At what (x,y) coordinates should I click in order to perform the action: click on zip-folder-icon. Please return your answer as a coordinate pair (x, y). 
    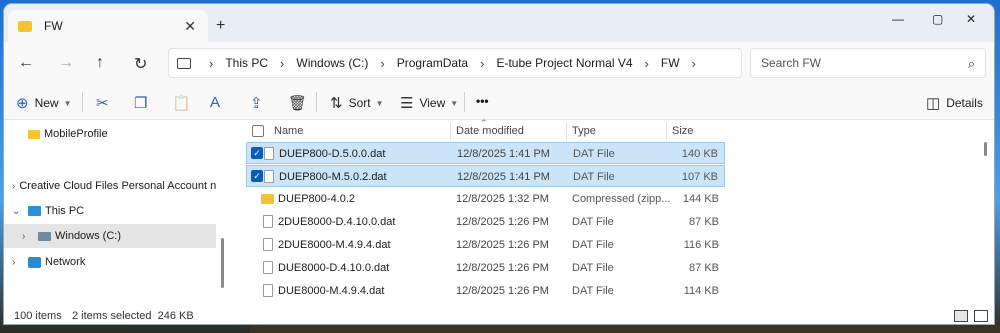
    Looking at the image, I should click on (267, 199).